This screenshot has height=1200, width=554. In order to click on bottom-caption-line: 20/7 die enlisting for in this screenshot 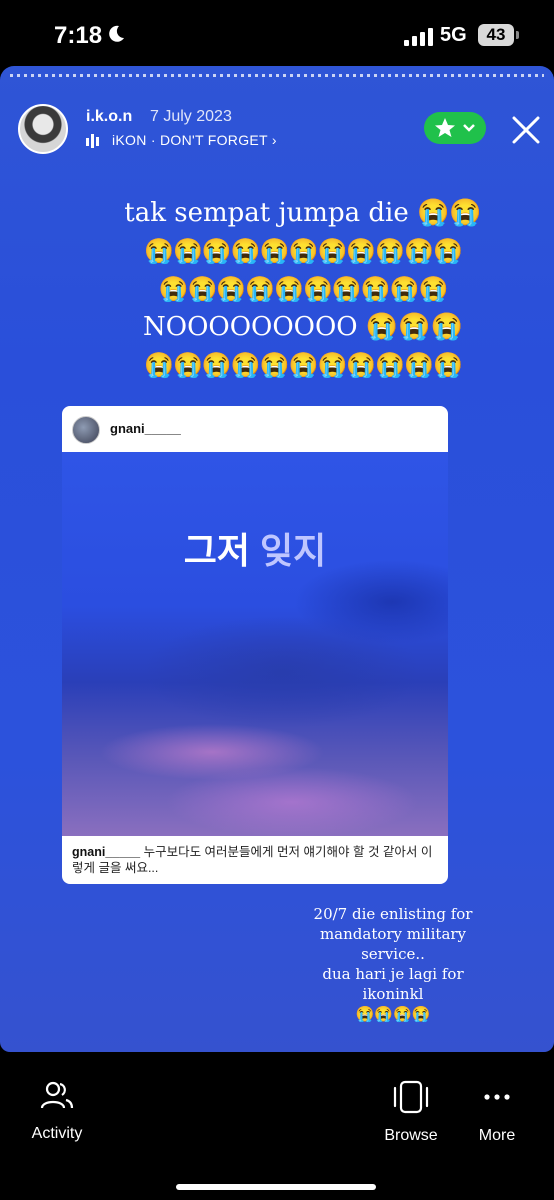, I will do `click(393, 914)`.